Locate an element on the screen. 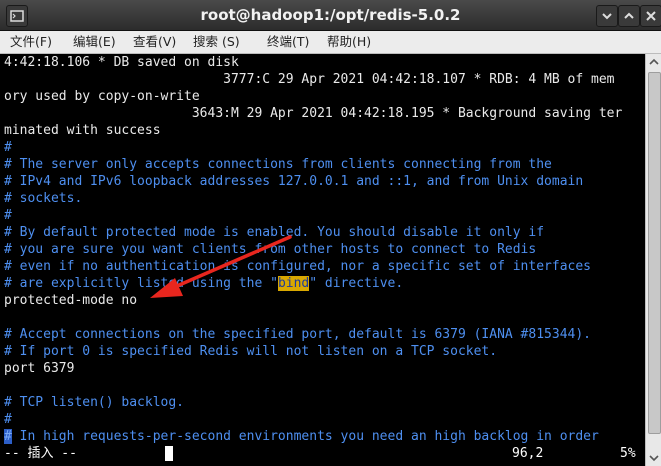 This screenshot has width=661, height=466. text-cursor: # is located at coordinates (8, 436).